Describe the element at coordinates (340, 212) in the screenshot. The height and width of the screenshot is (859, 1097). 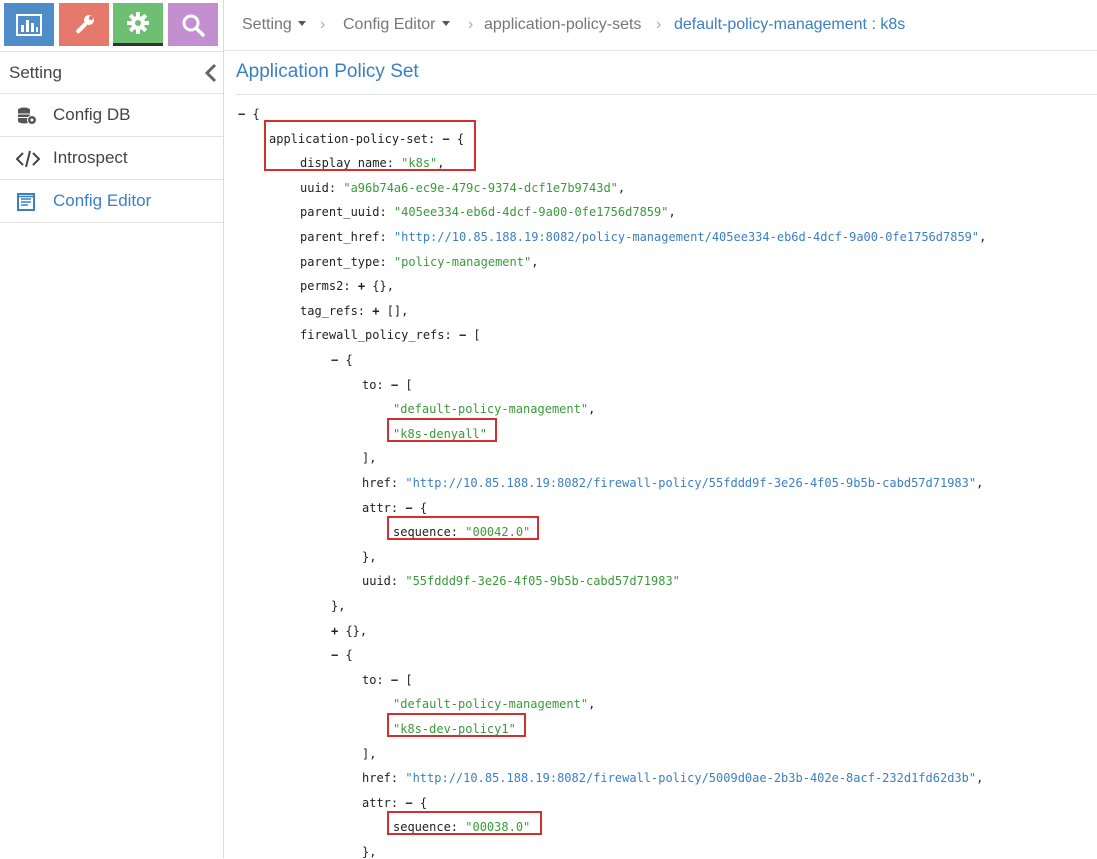
I see `json-key: parent_uuid` at that location.